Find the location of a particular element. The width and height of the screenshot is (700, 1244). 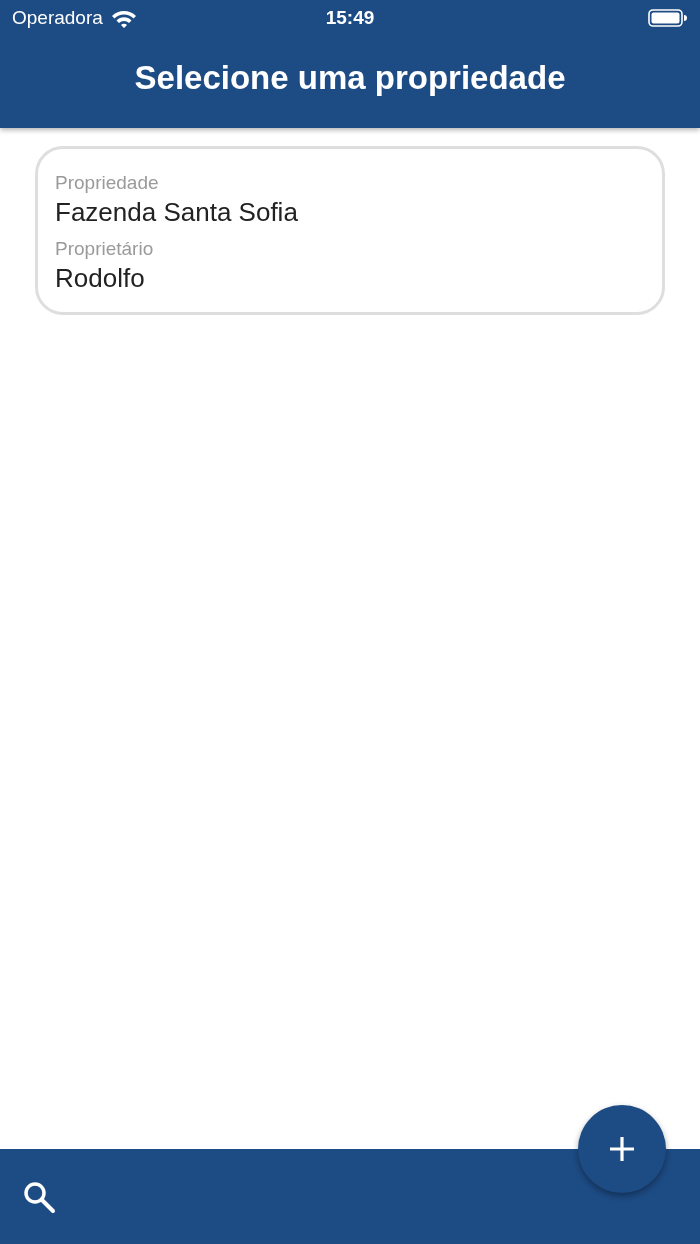

property-card: Propriedade Fazenda Santa Sofia Proprietário Rodolfo is located at coordinates (350, 230).